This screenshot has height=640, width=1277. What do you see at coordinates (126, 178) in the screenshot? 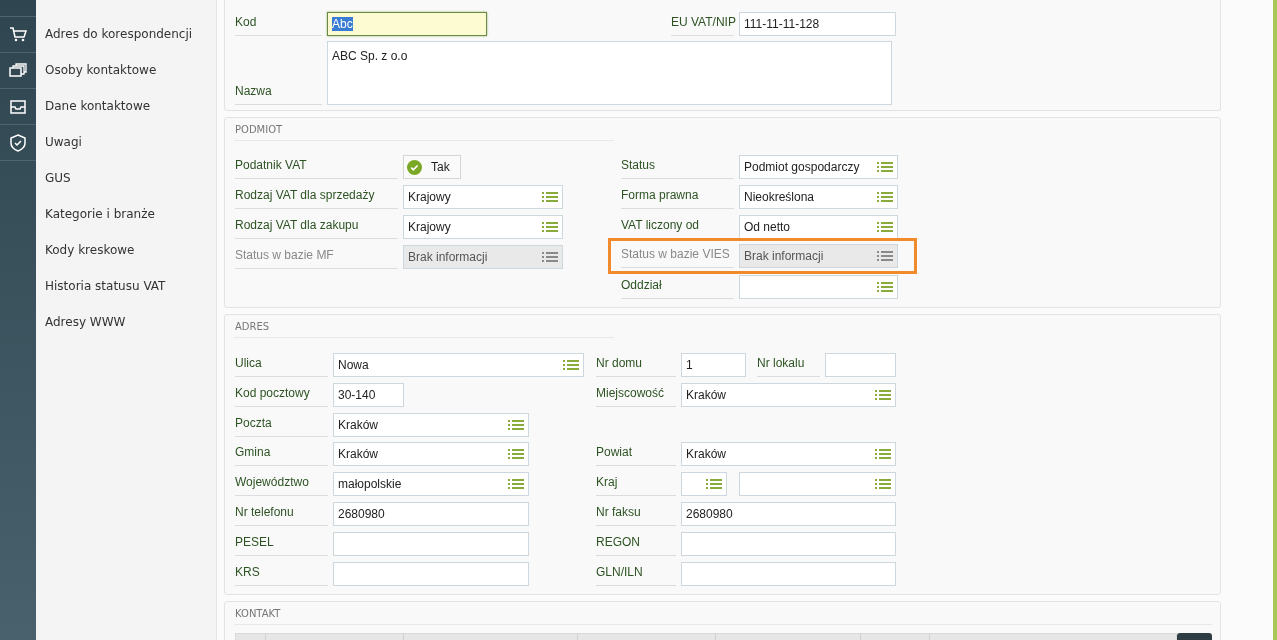
I see `menu-item: GUS` at bounding box center [126, 178].